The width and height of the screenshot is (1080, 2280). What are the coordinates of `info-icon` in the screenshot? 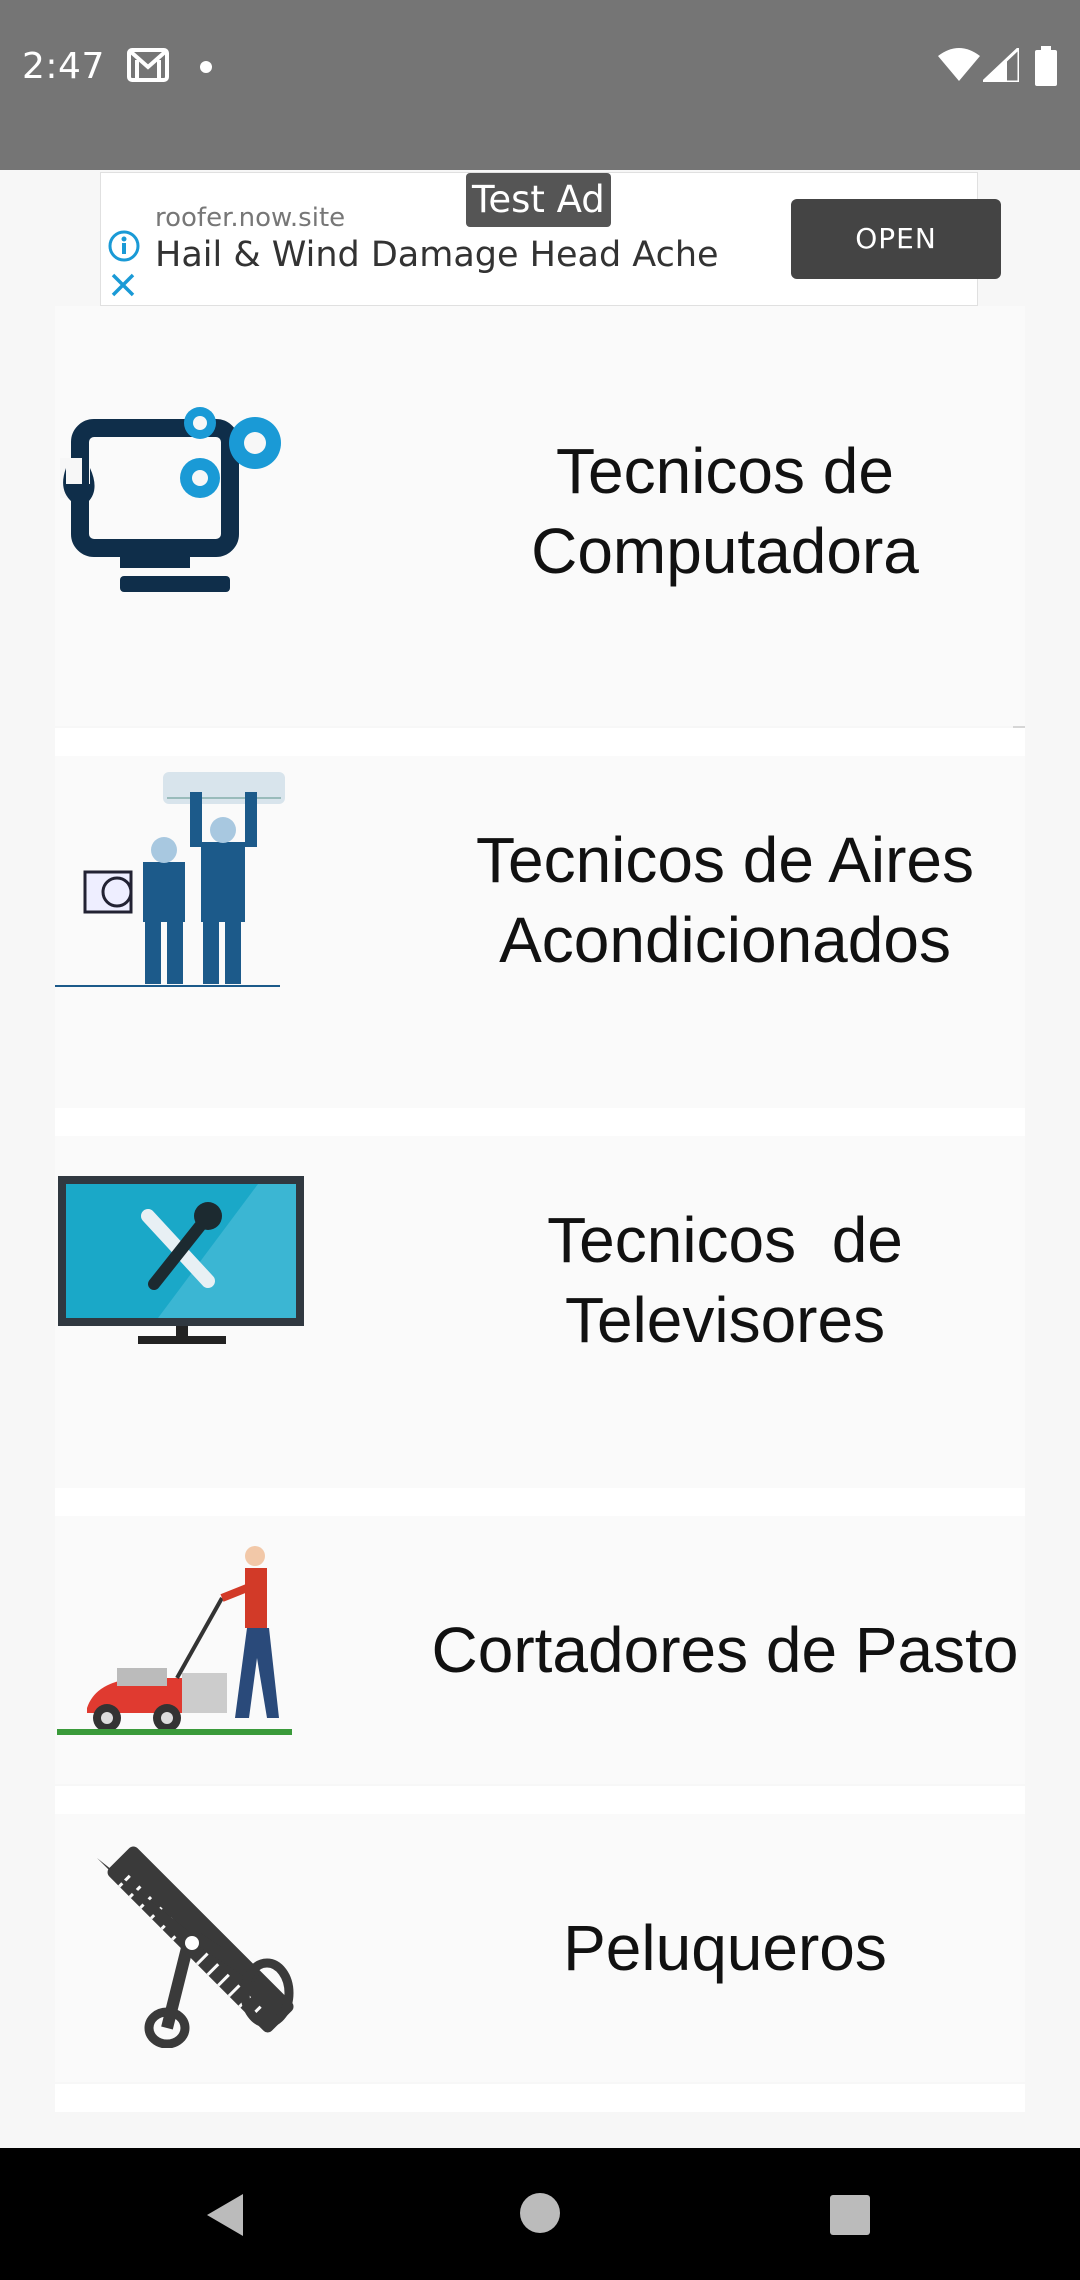 It's located at (124, 248).